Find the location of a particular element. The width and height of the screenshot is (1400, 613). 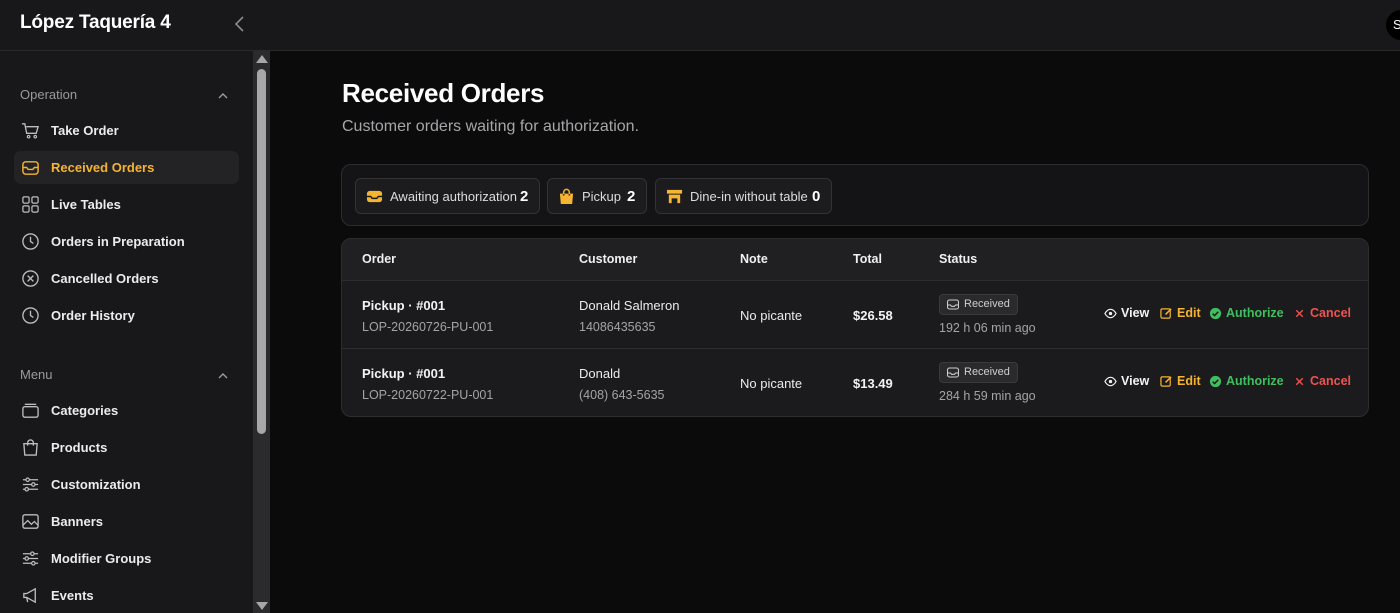

section-label: Menu is located at coordinates (36, 374).